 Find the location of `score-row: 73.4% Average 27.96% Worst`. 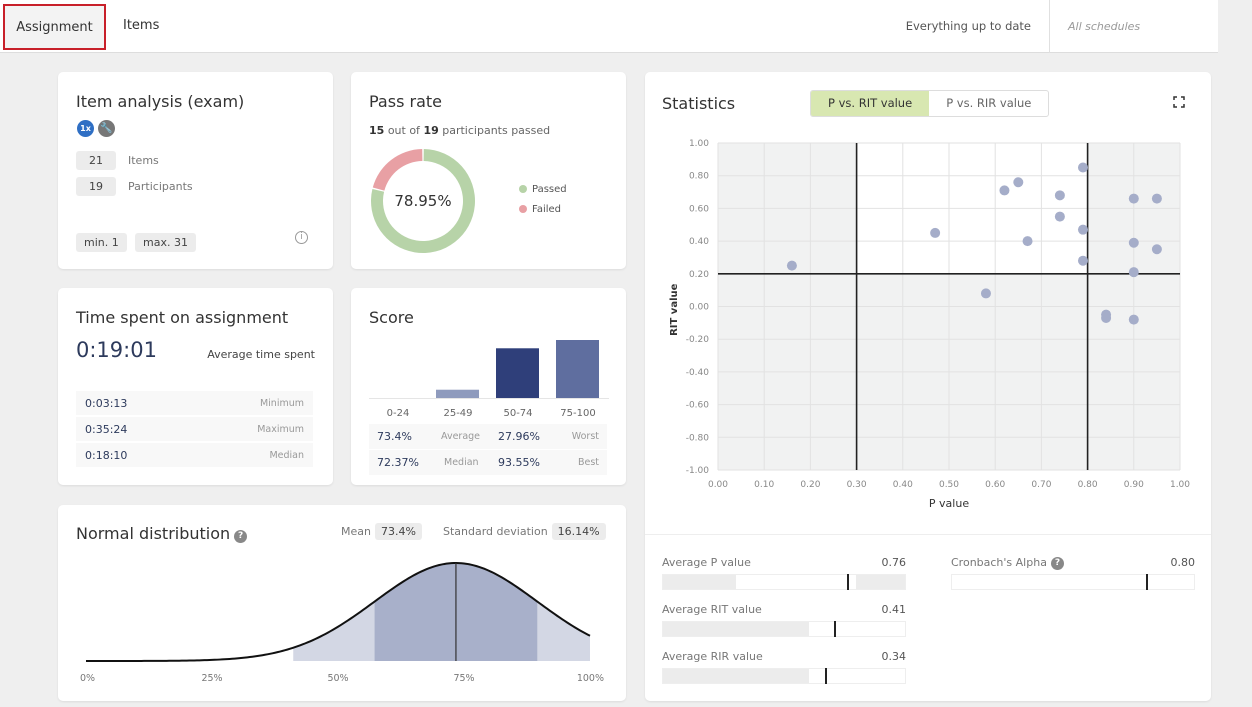

score-row: 73.4% Average 27.96% Worst is located at coordinates (488, 436).